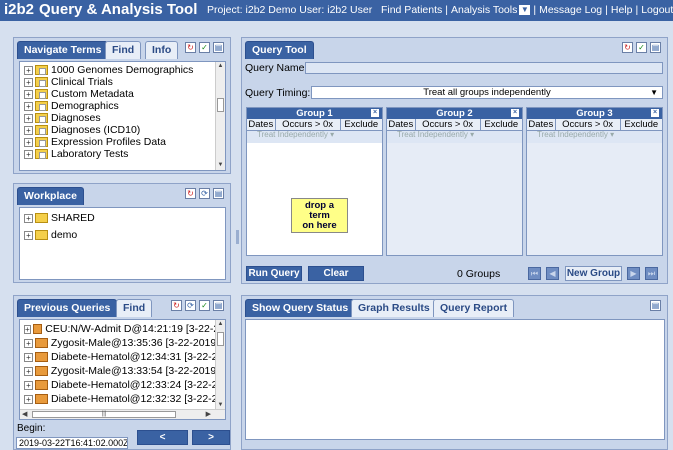 The width and height of the screenshot is (673, 450). What do you see at coordinates (474, 308) in the screenshot?
I see `tab-query-report: Query Report` at bounding box center [474, 308].